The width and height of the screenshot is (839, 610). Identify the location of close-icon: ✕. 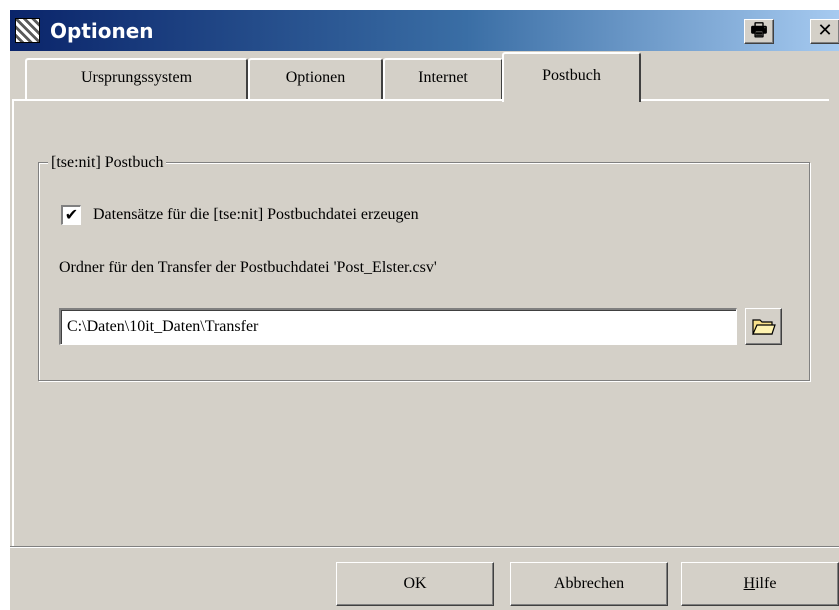
(825, 30).